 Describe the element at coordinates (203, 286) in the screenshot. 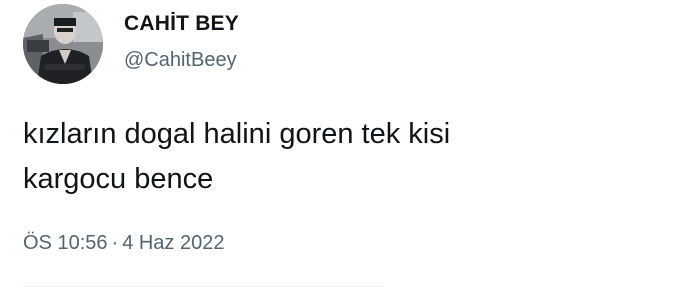

I see `divider` at that location.